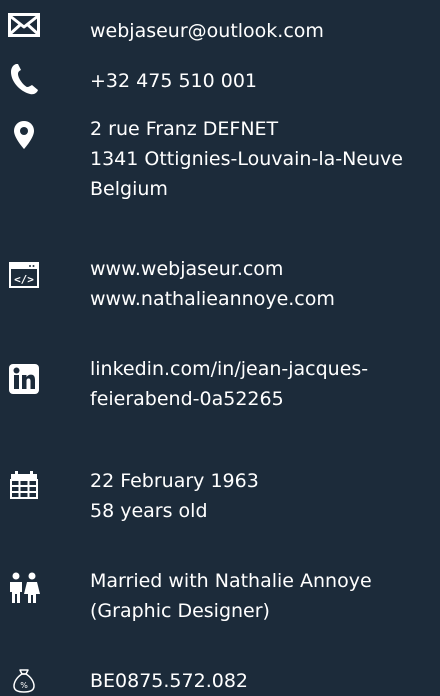 The height and width of the screenshot is (696, 440). Describe the element at coordinates (174, 481) in the screenshot. I see `birth-date: 22 February 1963` at that location.